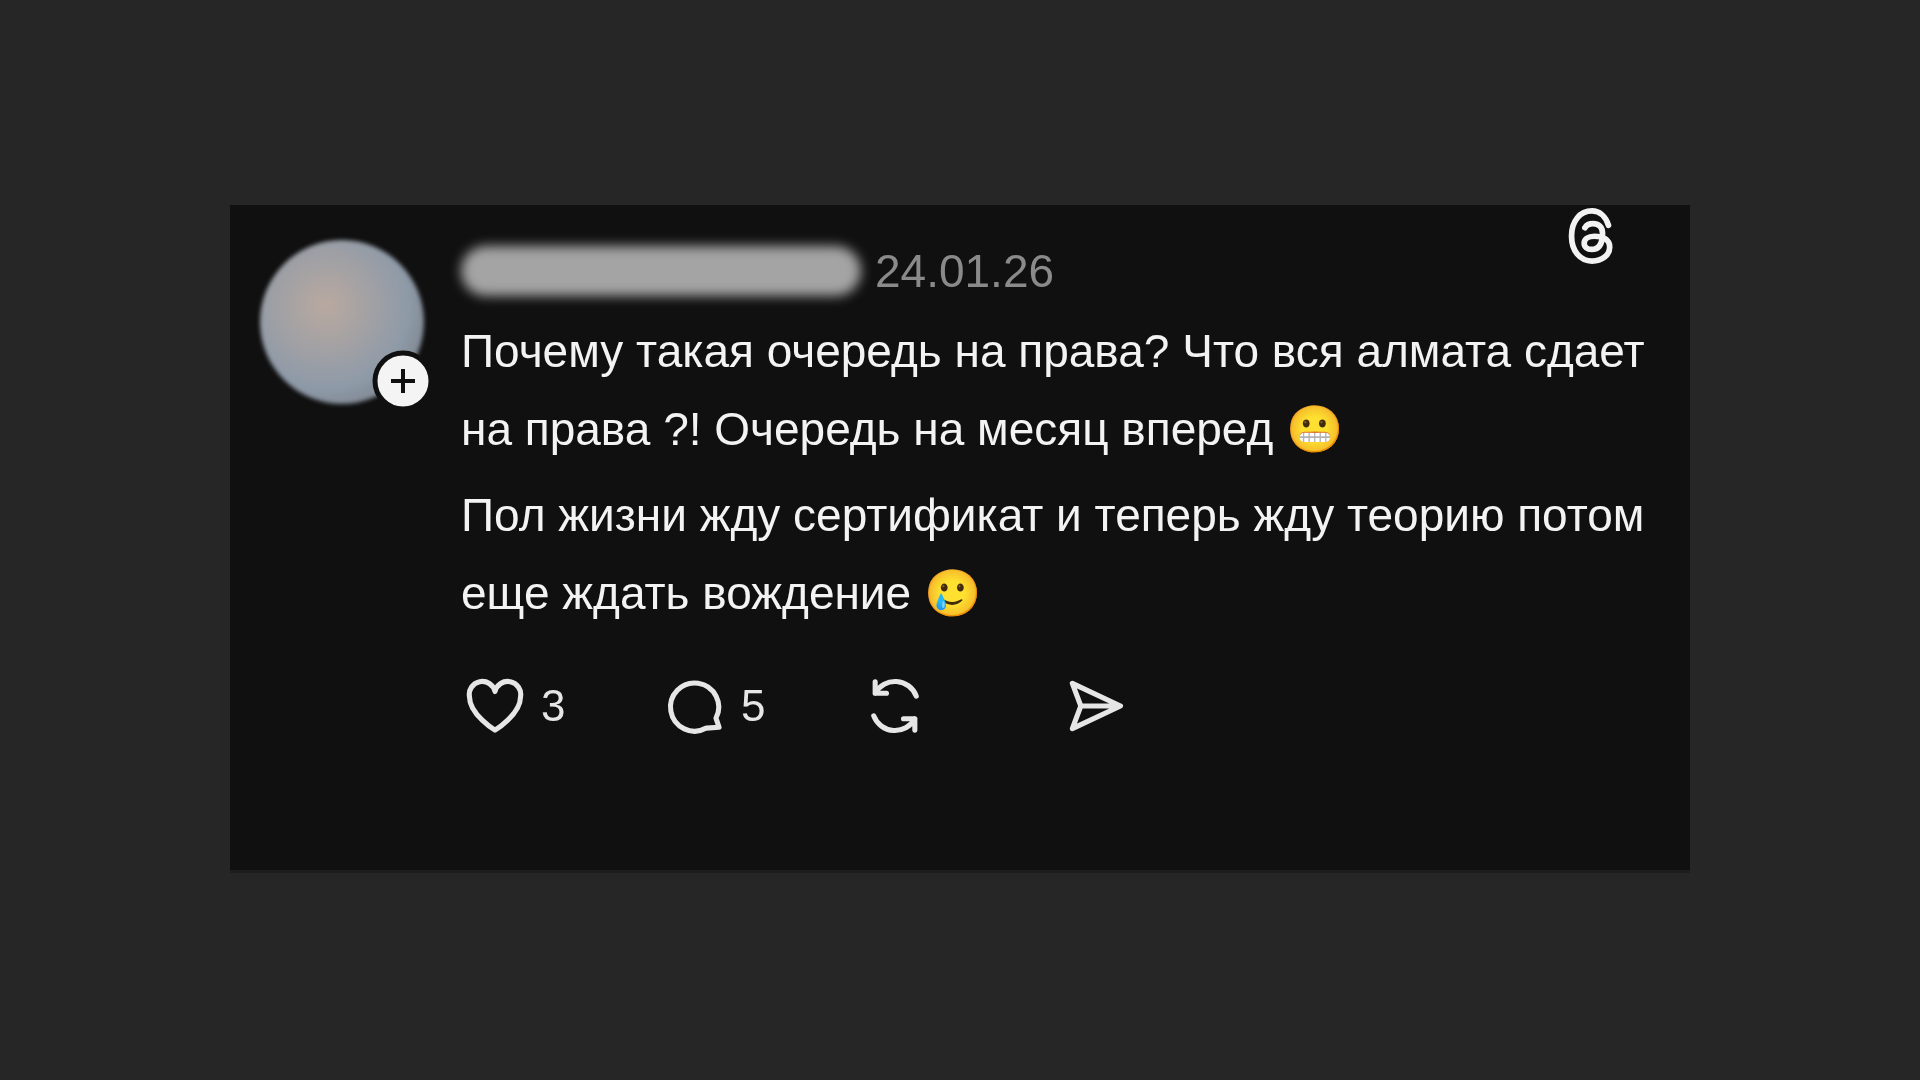 The width and height of the screenshot is (1920, 1080). I want to click on post-text: Почему такая очередь на права? Что вся алмата сдает на права ?! Очередь на месяц вперед 😬, so click(1053, 390).